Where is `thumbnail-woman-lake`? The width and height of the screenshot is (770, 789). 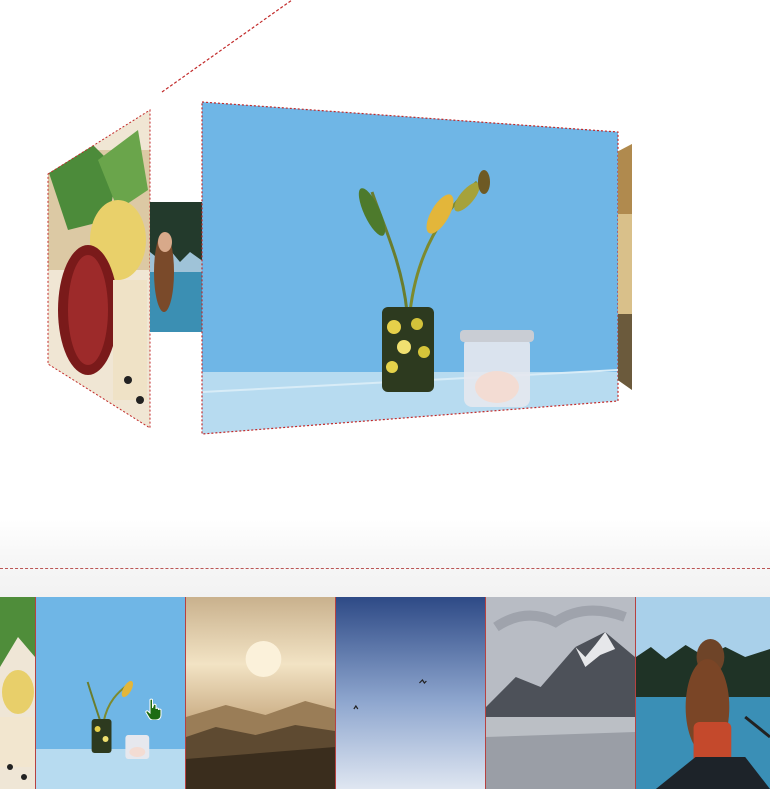
thumbnail-woman-lake is located at coordinates (702, 693).